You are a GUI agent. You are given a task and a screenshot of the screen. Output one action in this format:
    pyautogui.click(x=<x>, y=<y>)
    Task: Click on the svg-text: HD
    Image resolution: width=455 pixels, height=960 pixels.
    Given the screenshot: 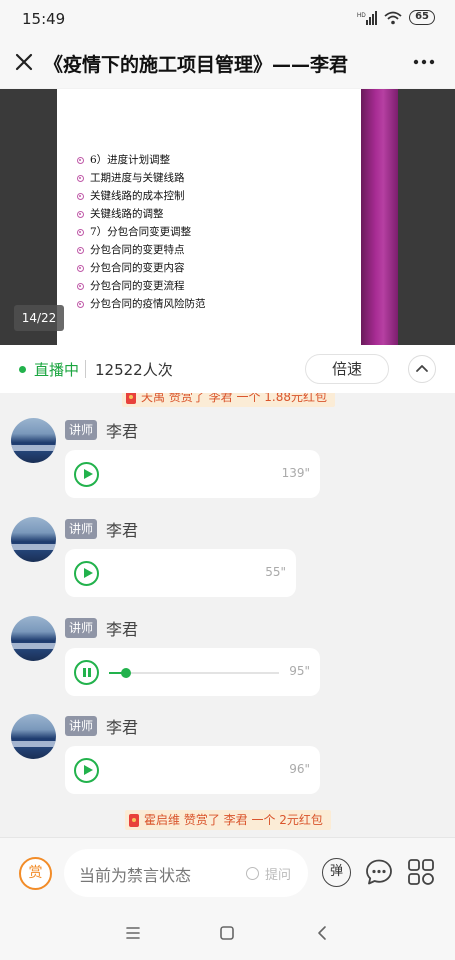 What is the action you would take?
    pyautogui.click(x=361, y=16)
    